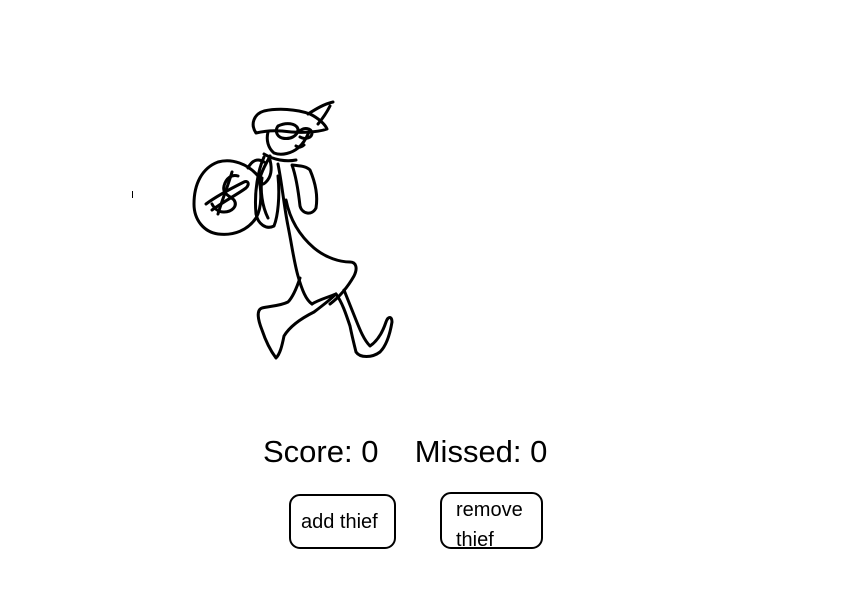  I want to click on missed-value: 0, so click(539, 451).